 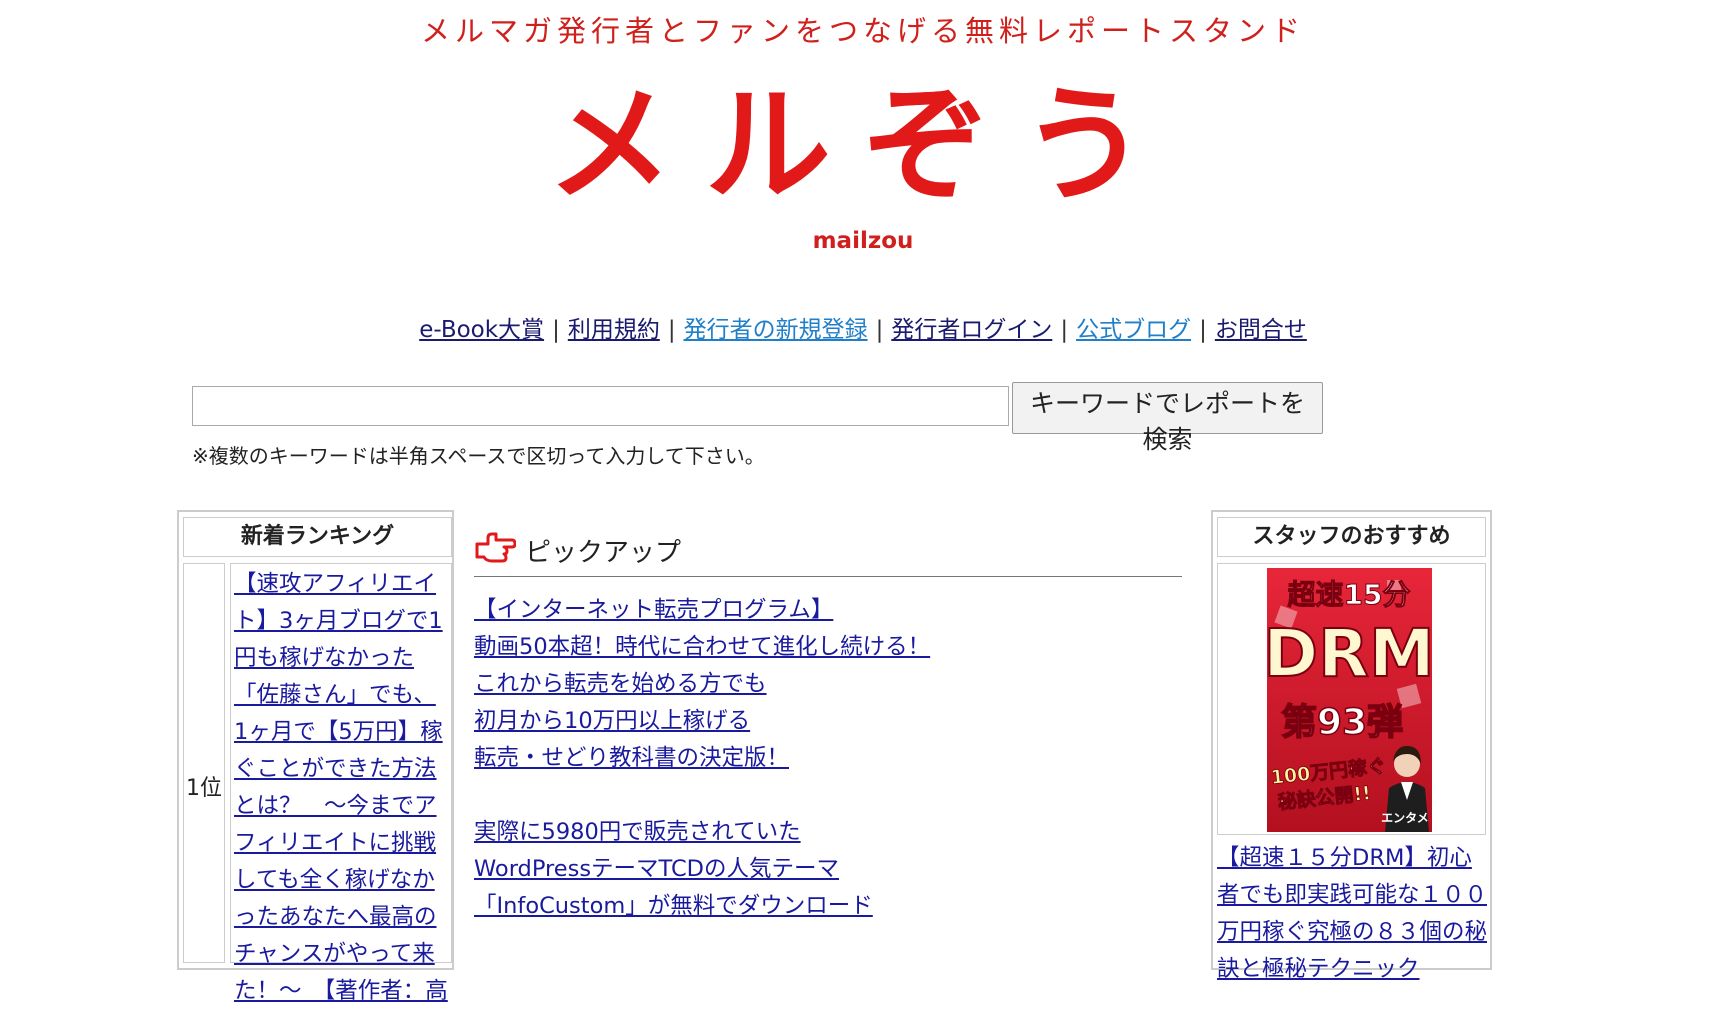 What do you see at coordinates (600, 406) in the screenshot?
I see `search-input` at bounding box center [600, 406].